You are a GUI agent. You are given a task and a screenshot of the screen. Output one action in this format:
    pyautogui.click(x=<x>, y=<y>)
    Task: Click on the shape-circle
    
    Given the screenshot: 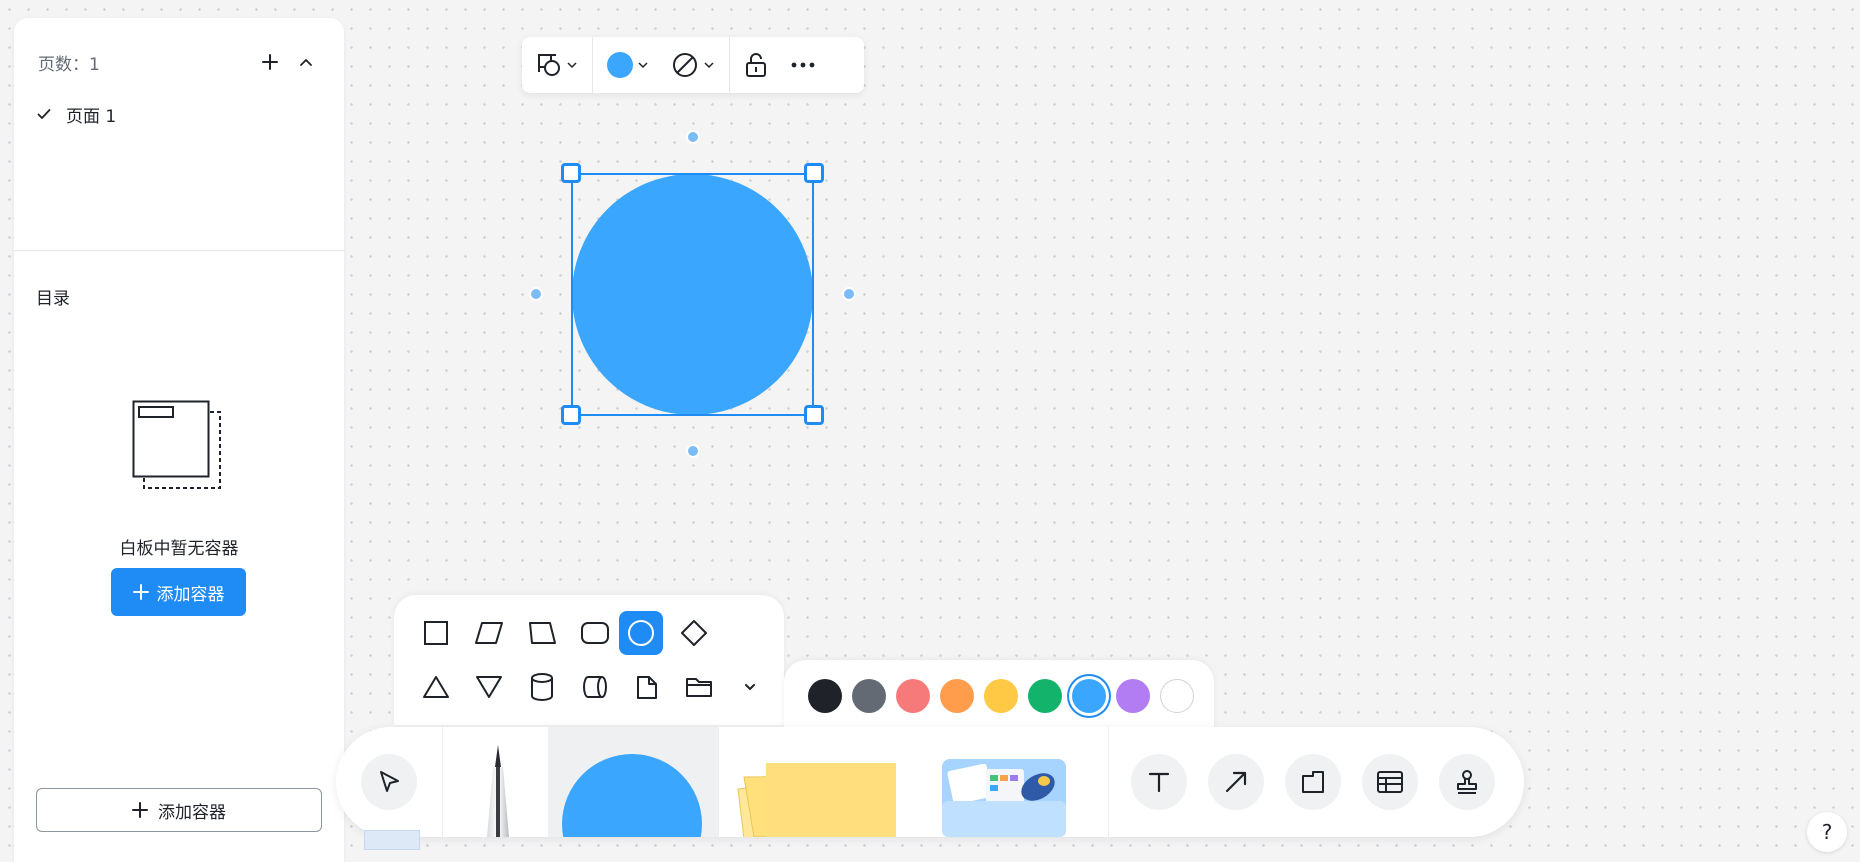 What is the action you would take?
    pyautogui.click(x=641, y=633)
    